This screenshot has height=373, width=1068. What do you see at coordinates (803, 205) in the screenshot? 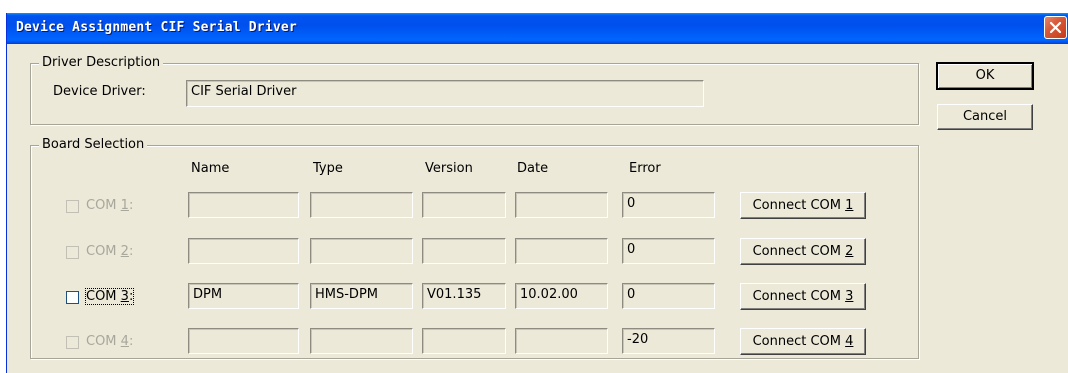
I see `connect-com1-button: Connect COM 1` at bounding box center [803, 205].